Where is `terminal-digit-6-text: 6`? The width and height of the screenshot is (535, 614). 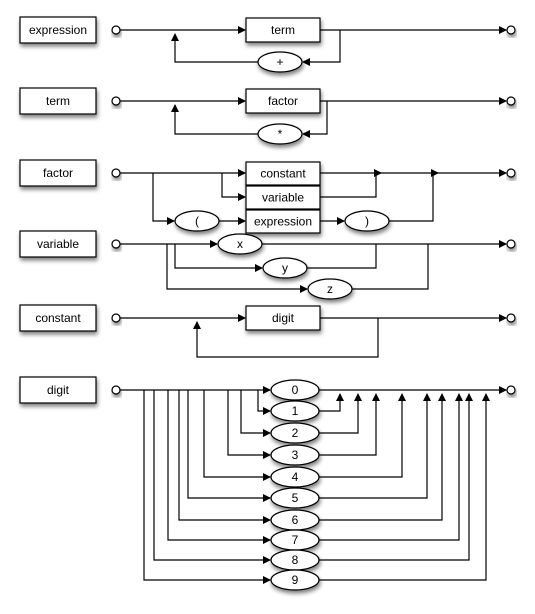
terminal-digit-6-text: 6 is located at coordinates (295, 520).